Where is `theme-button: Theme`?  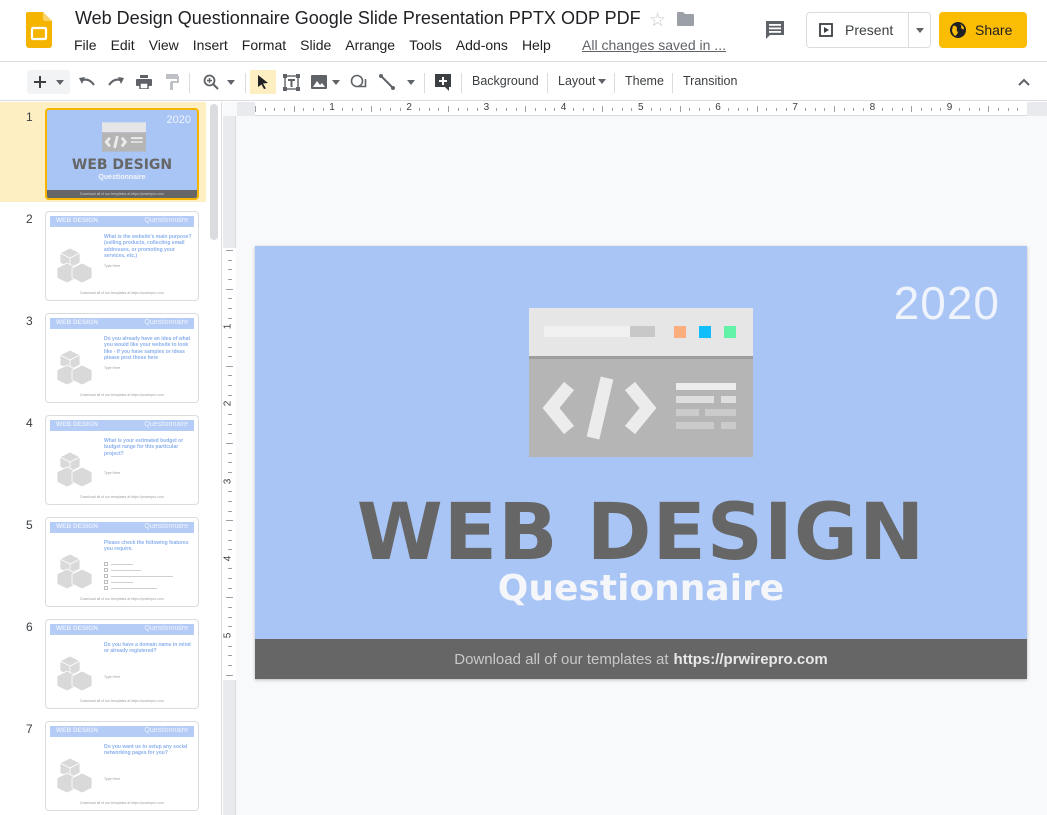 theme-button: Theme is located at coordinates (644, 81).